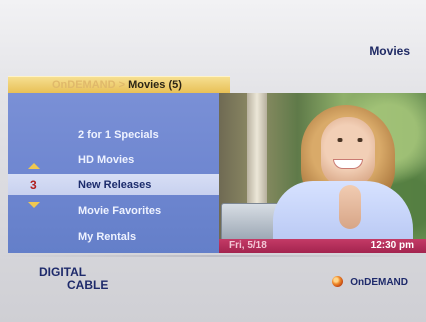  What do you see at coordinates (119, 211) in the screenshot?
I see `menu-item-movie-favorites: Movie Favorites` at bounding box center [119, 211].